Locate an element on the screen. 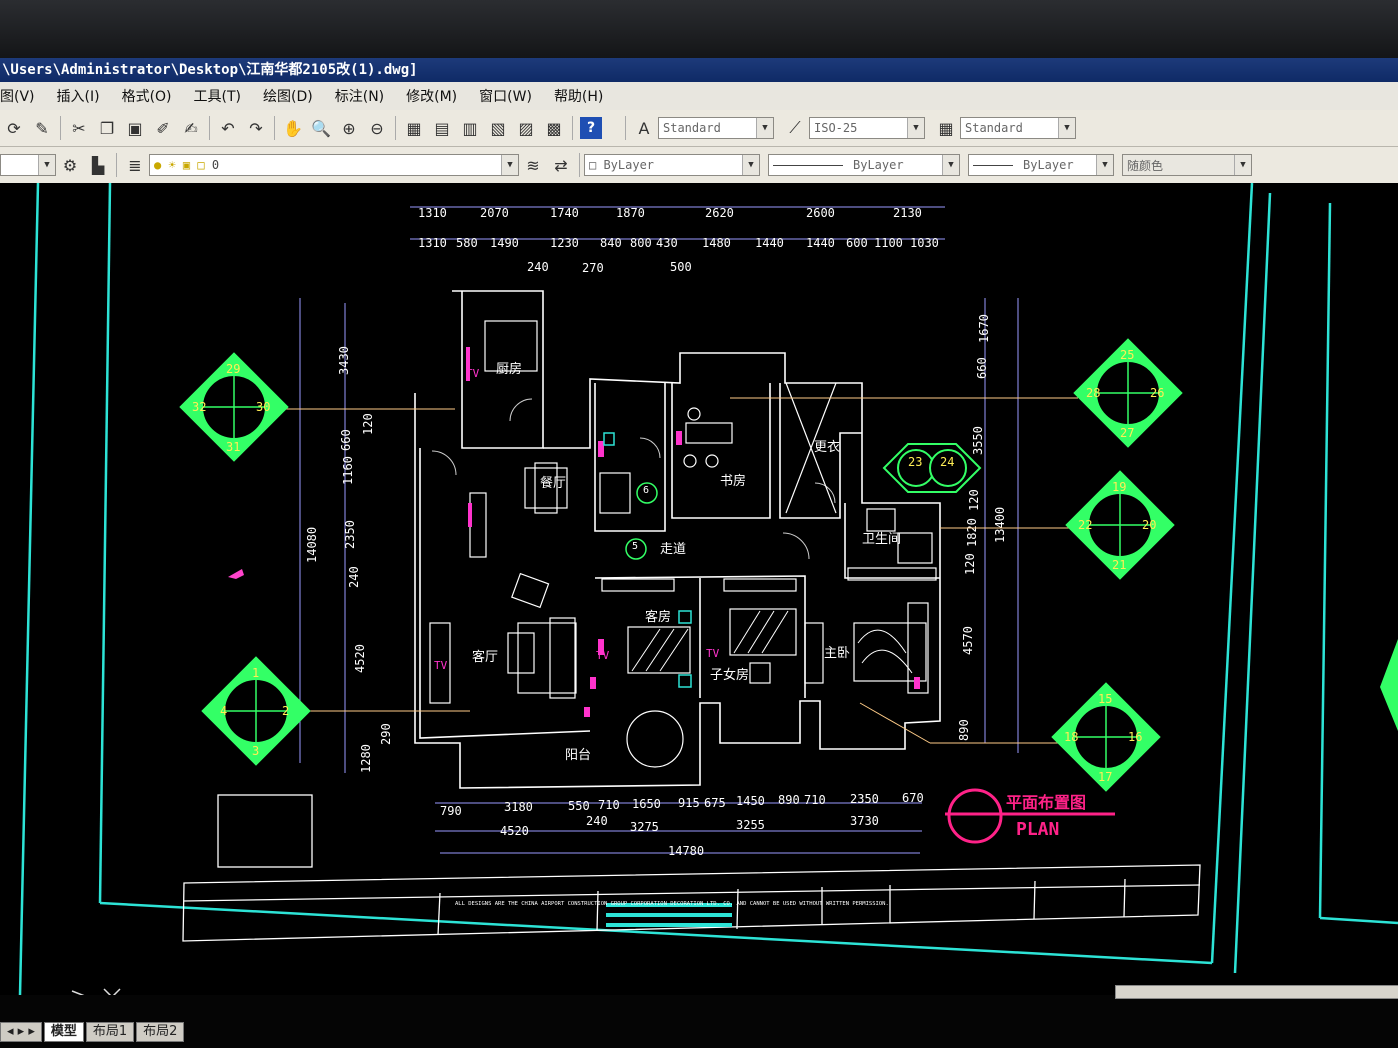 The image size is (1398, 1048). zoom-realtime-icon: 🔍 is located at coordinates (321, 128).